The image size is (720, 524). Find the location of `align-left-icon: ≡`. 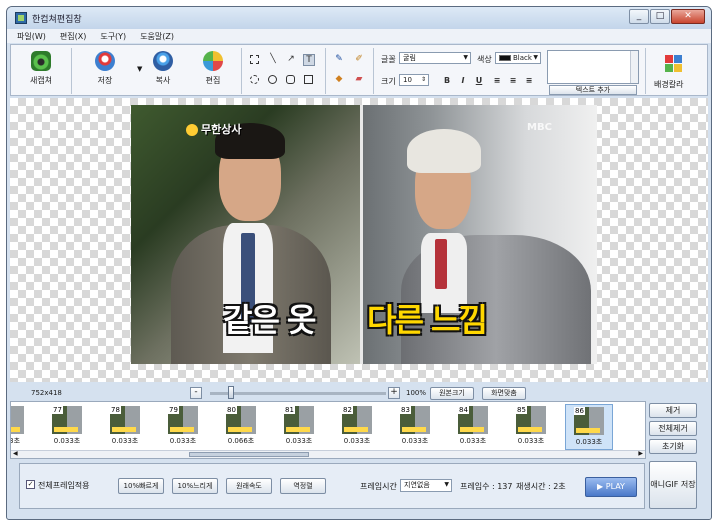

align-left-icon: ≡ is located at coordinates (497, 80).